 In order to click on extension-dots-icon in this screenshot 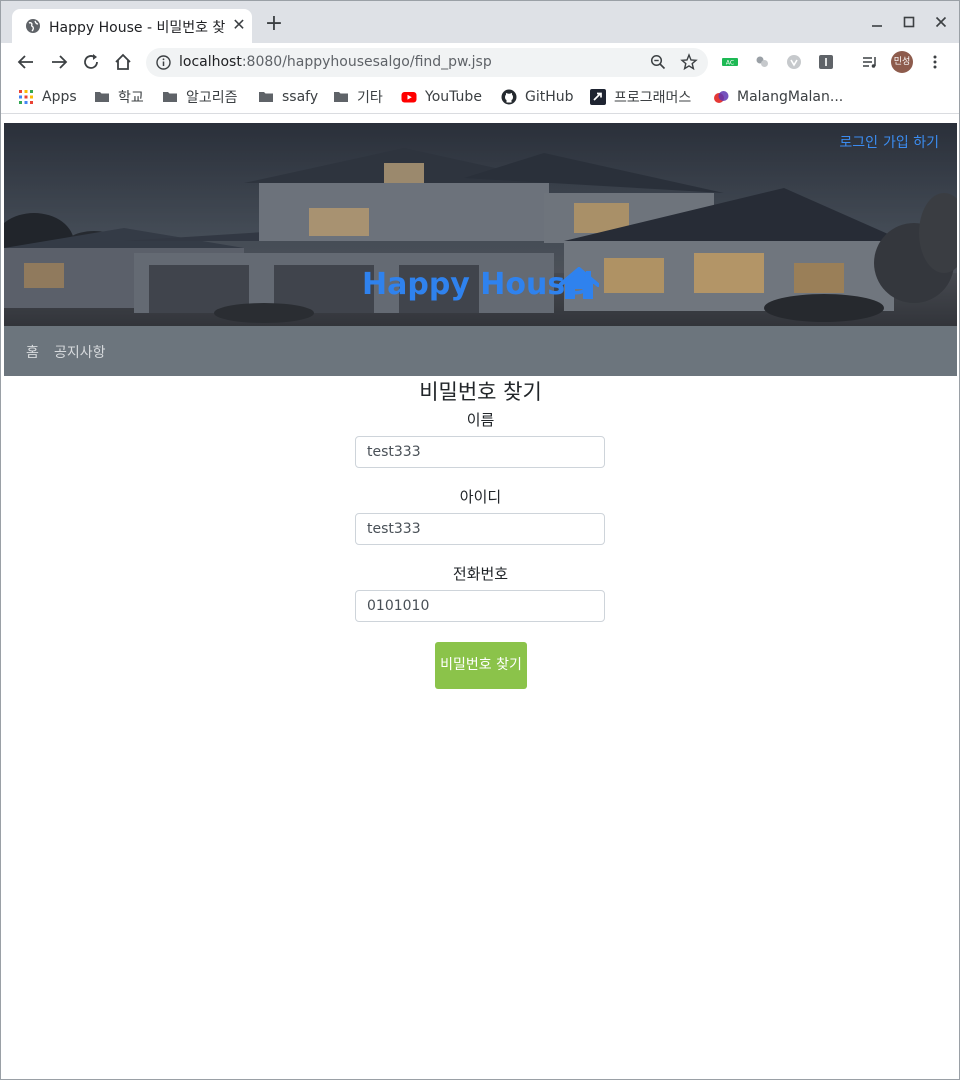, I will do `click(762, 62)`.